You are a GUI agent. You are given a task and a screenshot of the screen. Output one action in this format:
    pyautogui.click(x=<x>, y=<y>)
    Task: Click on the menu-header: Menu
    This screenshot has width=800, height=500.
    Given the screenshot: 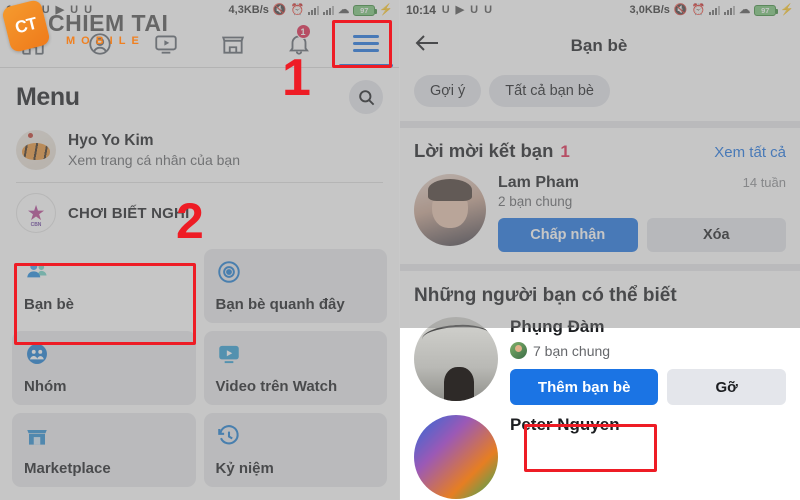 What is the action you would take?
    pyautogui.click(x=199, y=95)
    